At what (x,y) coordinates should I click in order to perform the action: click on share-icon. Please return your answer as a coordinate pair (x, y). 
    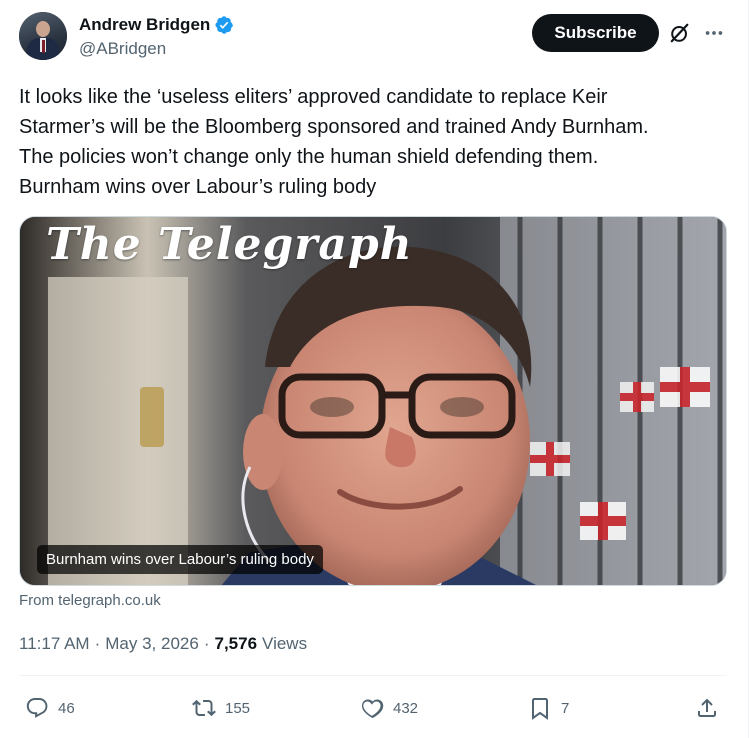
    Looking at the image, I should click on (707, 707).